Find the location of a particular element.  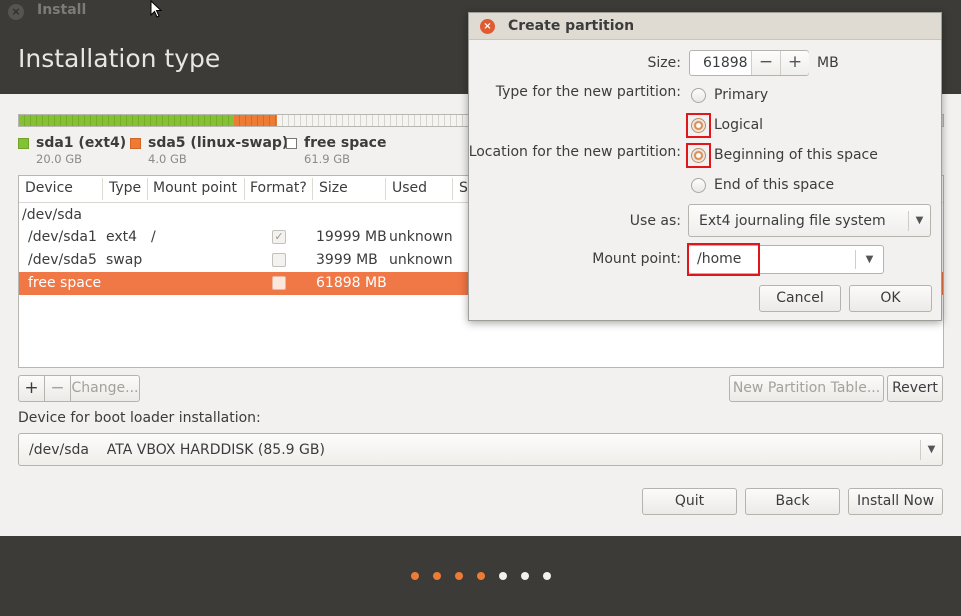

ok-button: OK is located at coordinates (890, 298).